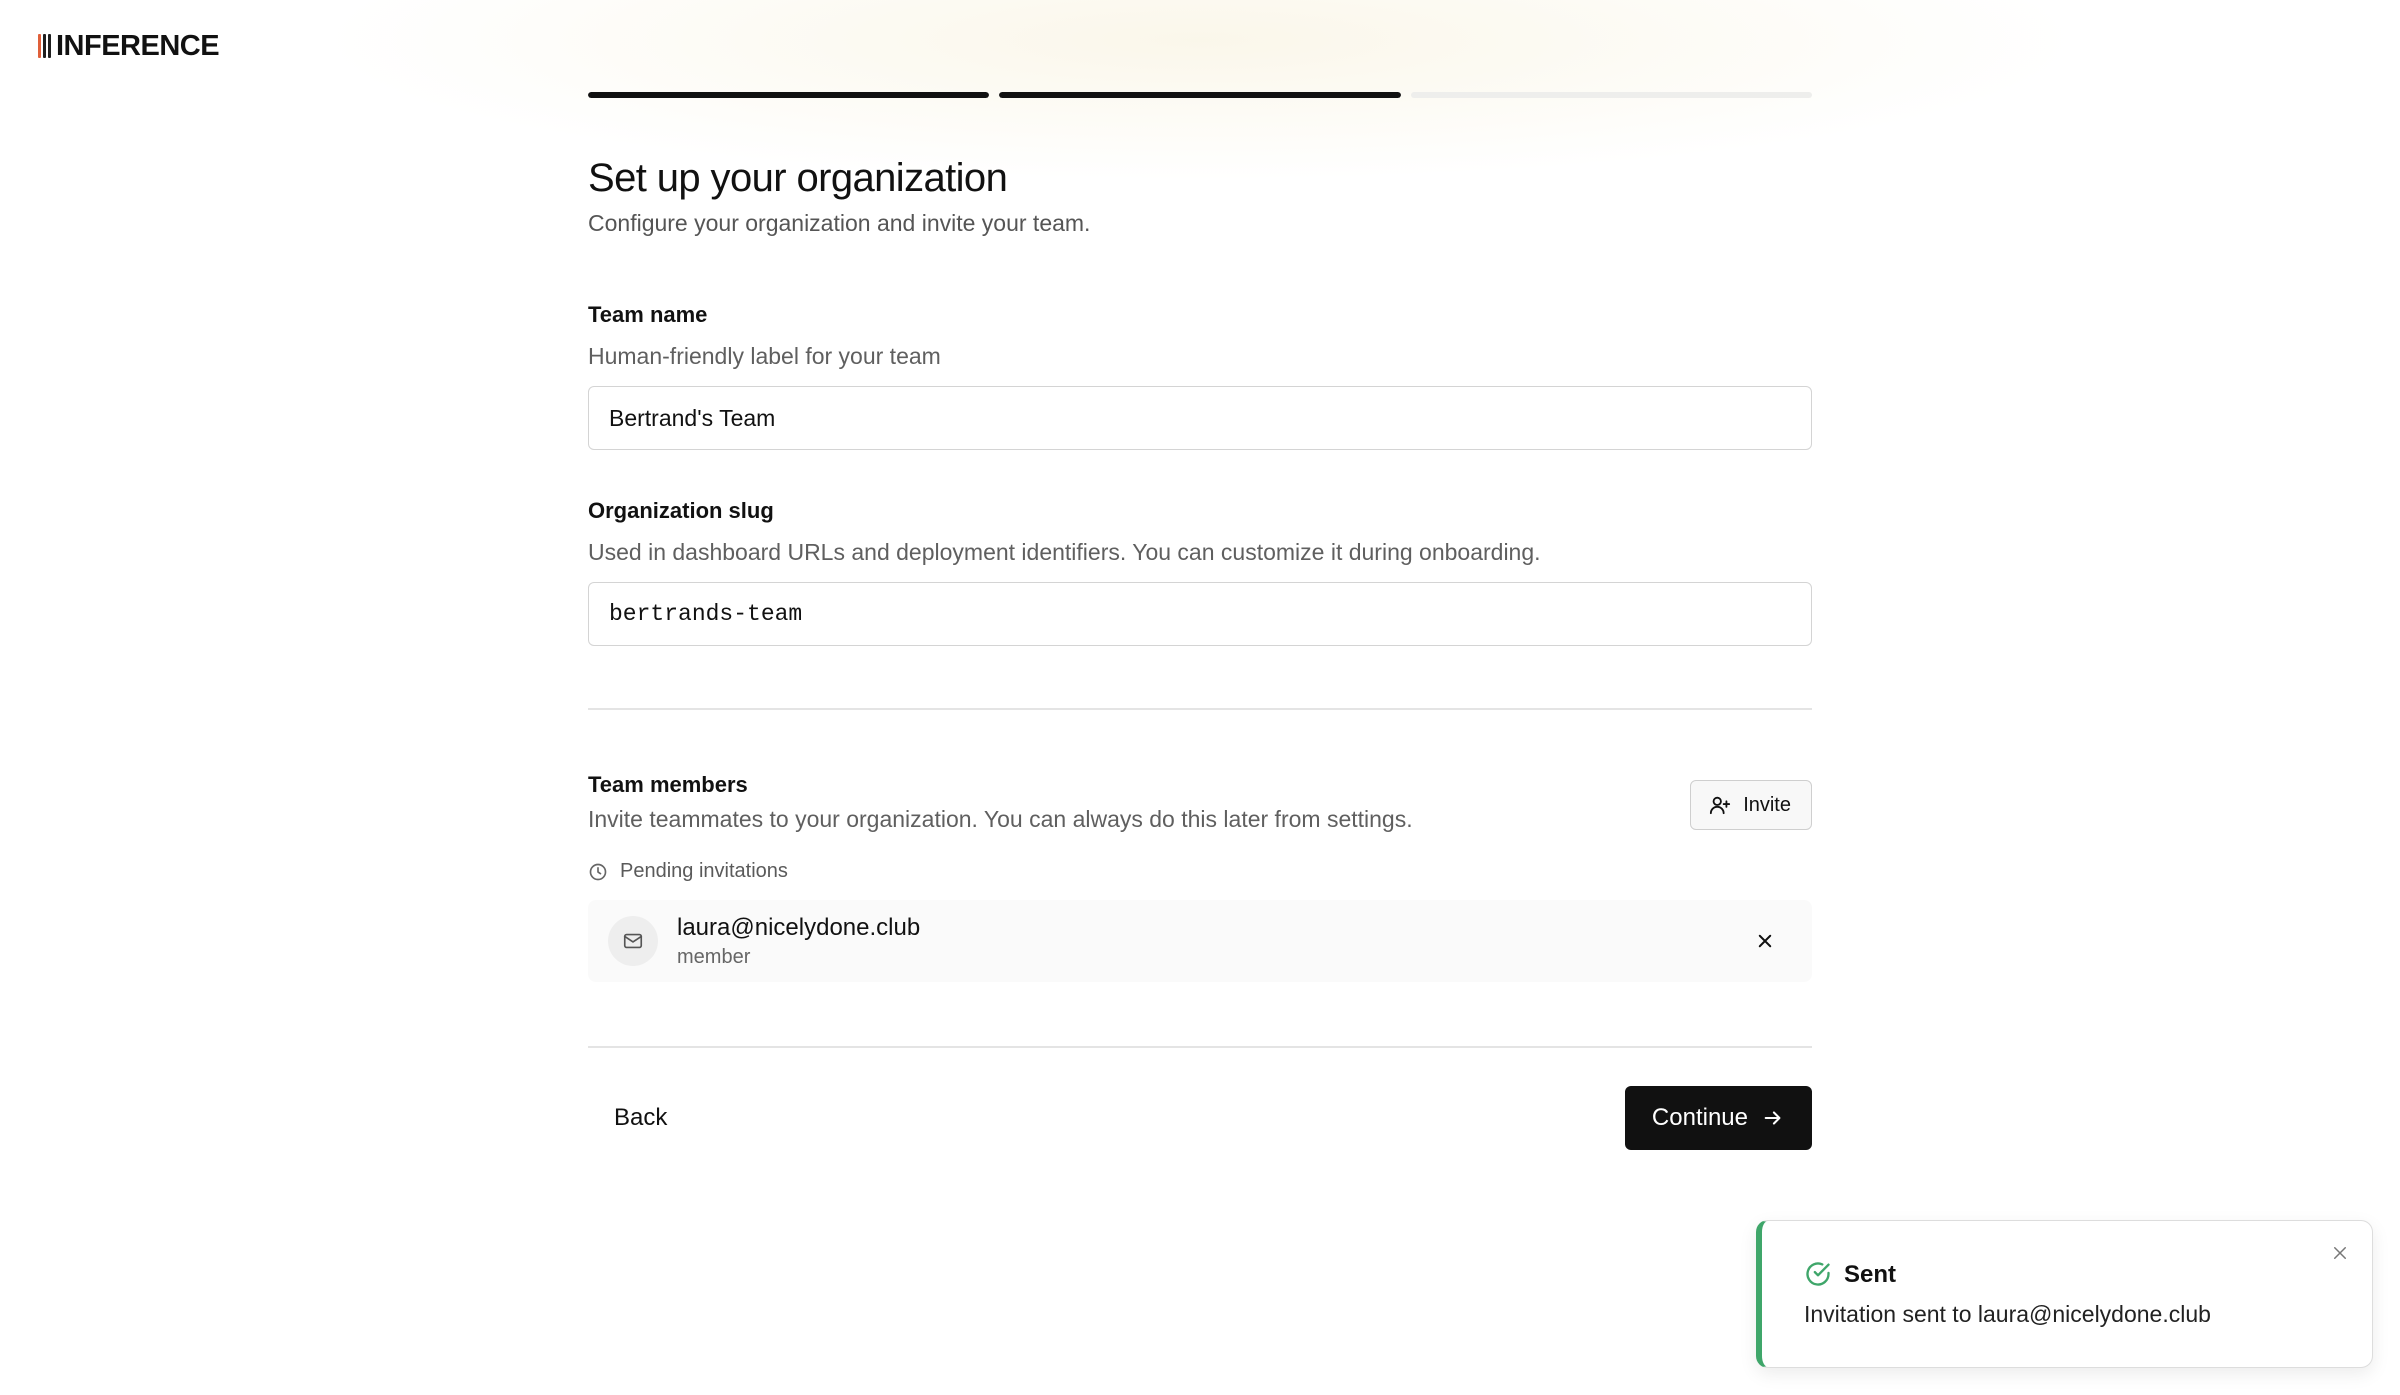 Image resolution: width=2400 pixels, height=1395 pixels. Describe the element at coordinates (2007, 1314) in the screenshot. I see `toast-message: Invitation sent to laura@nicelydone.club` at that location.